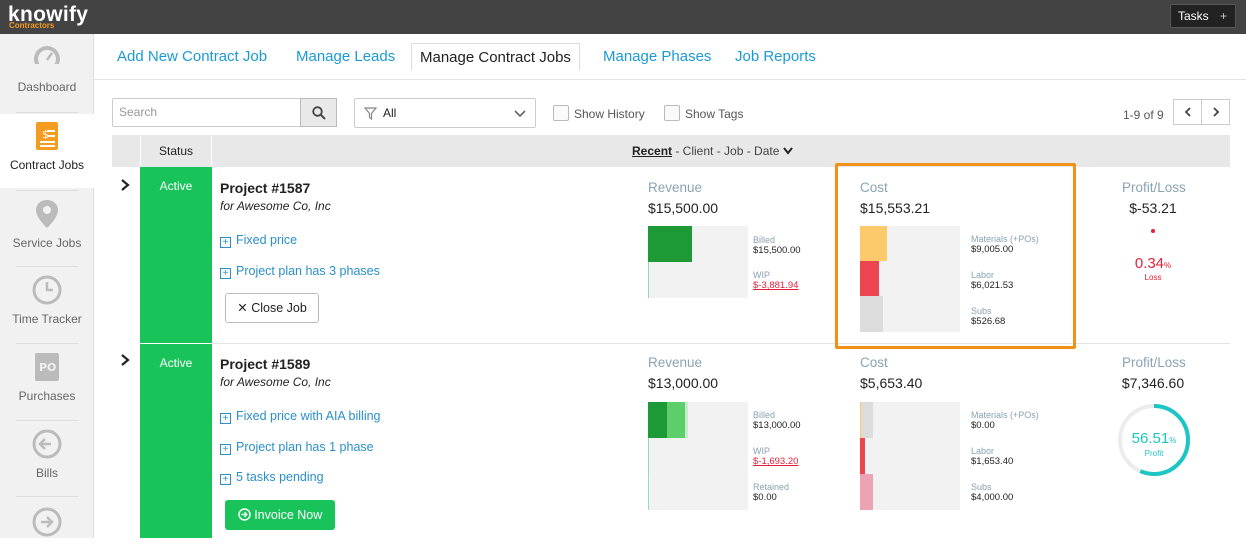 Image resolution: width=1246 pixels, height=546 pixels. I want to click on link-label: Project plan has 3 phases, so click(308, 271).